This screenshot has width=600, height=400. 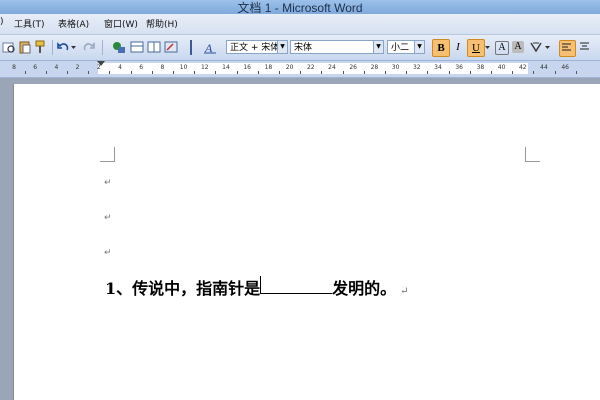 I want to click on formatting-toolbar: A 正文 + 宋体 ▼ 宋体 ▼ 小二 ▼ B I U A A, so click(x=300, y=48).